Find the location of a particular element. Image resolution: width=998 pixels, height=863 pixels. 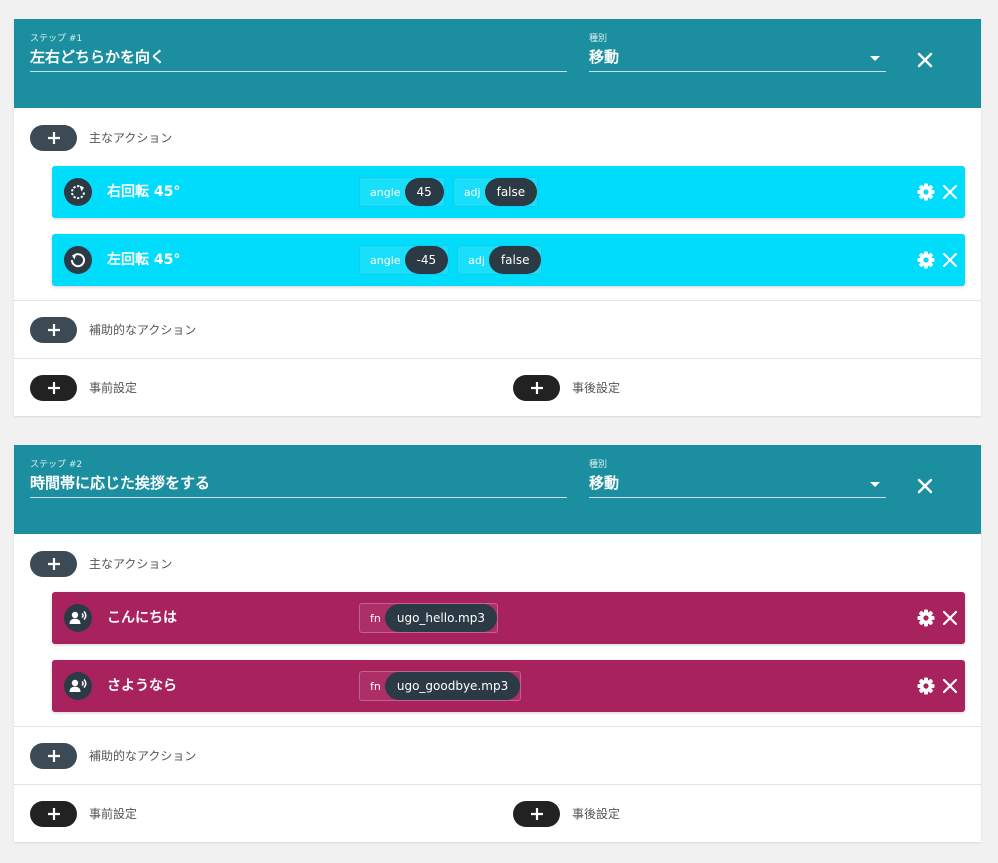

step-title-input: 左右どちらかを向く is located at coordinates (298, 57).